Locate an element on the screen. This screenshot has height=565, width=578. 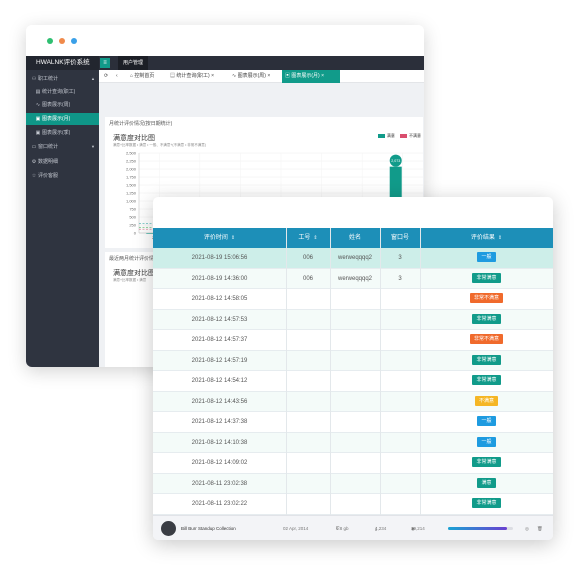
card-title: 月统计评价情况(按日期统计) is located at coordinates (141, 124).